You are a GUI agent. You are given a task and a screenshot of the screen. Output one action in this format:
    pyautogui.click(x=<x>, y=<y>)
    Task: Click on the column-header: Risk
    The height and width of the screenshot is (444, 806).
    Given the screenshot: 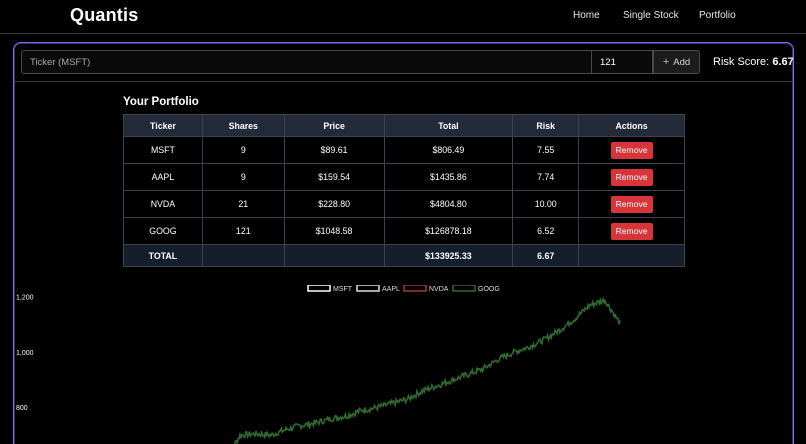 What is the action you would take?
    pyautogui.click(x=546, y=125)
    